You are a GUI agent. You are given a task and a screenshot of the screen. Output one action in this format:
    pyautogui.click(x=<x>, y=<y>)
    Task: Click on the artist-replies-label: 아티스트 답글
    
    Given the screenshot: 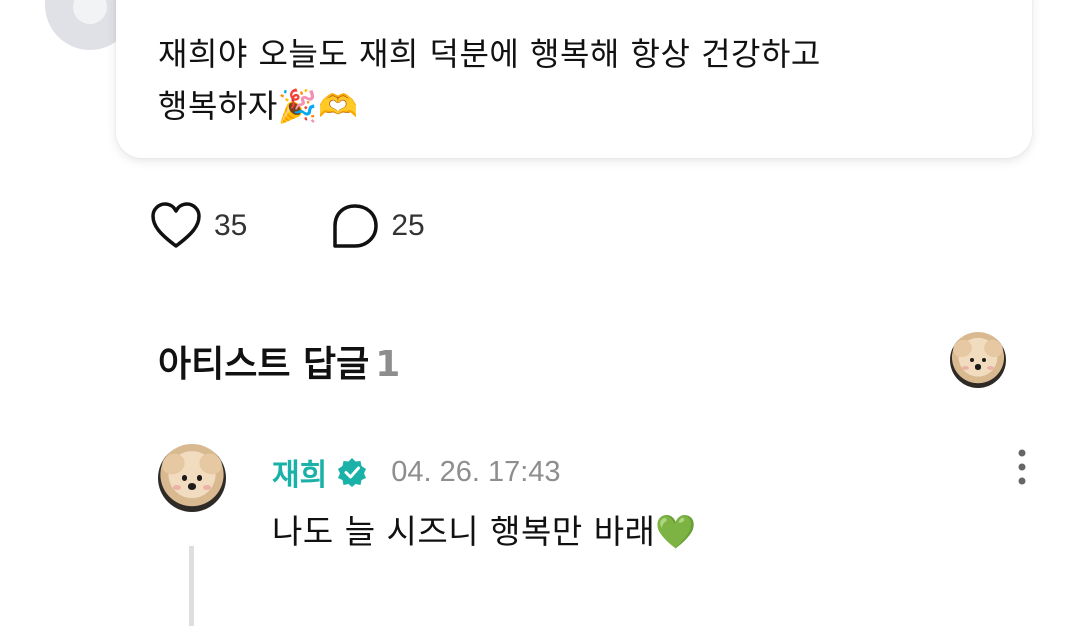 What is the action you would take?
    pyautogui.click(x=264, y=364)
    